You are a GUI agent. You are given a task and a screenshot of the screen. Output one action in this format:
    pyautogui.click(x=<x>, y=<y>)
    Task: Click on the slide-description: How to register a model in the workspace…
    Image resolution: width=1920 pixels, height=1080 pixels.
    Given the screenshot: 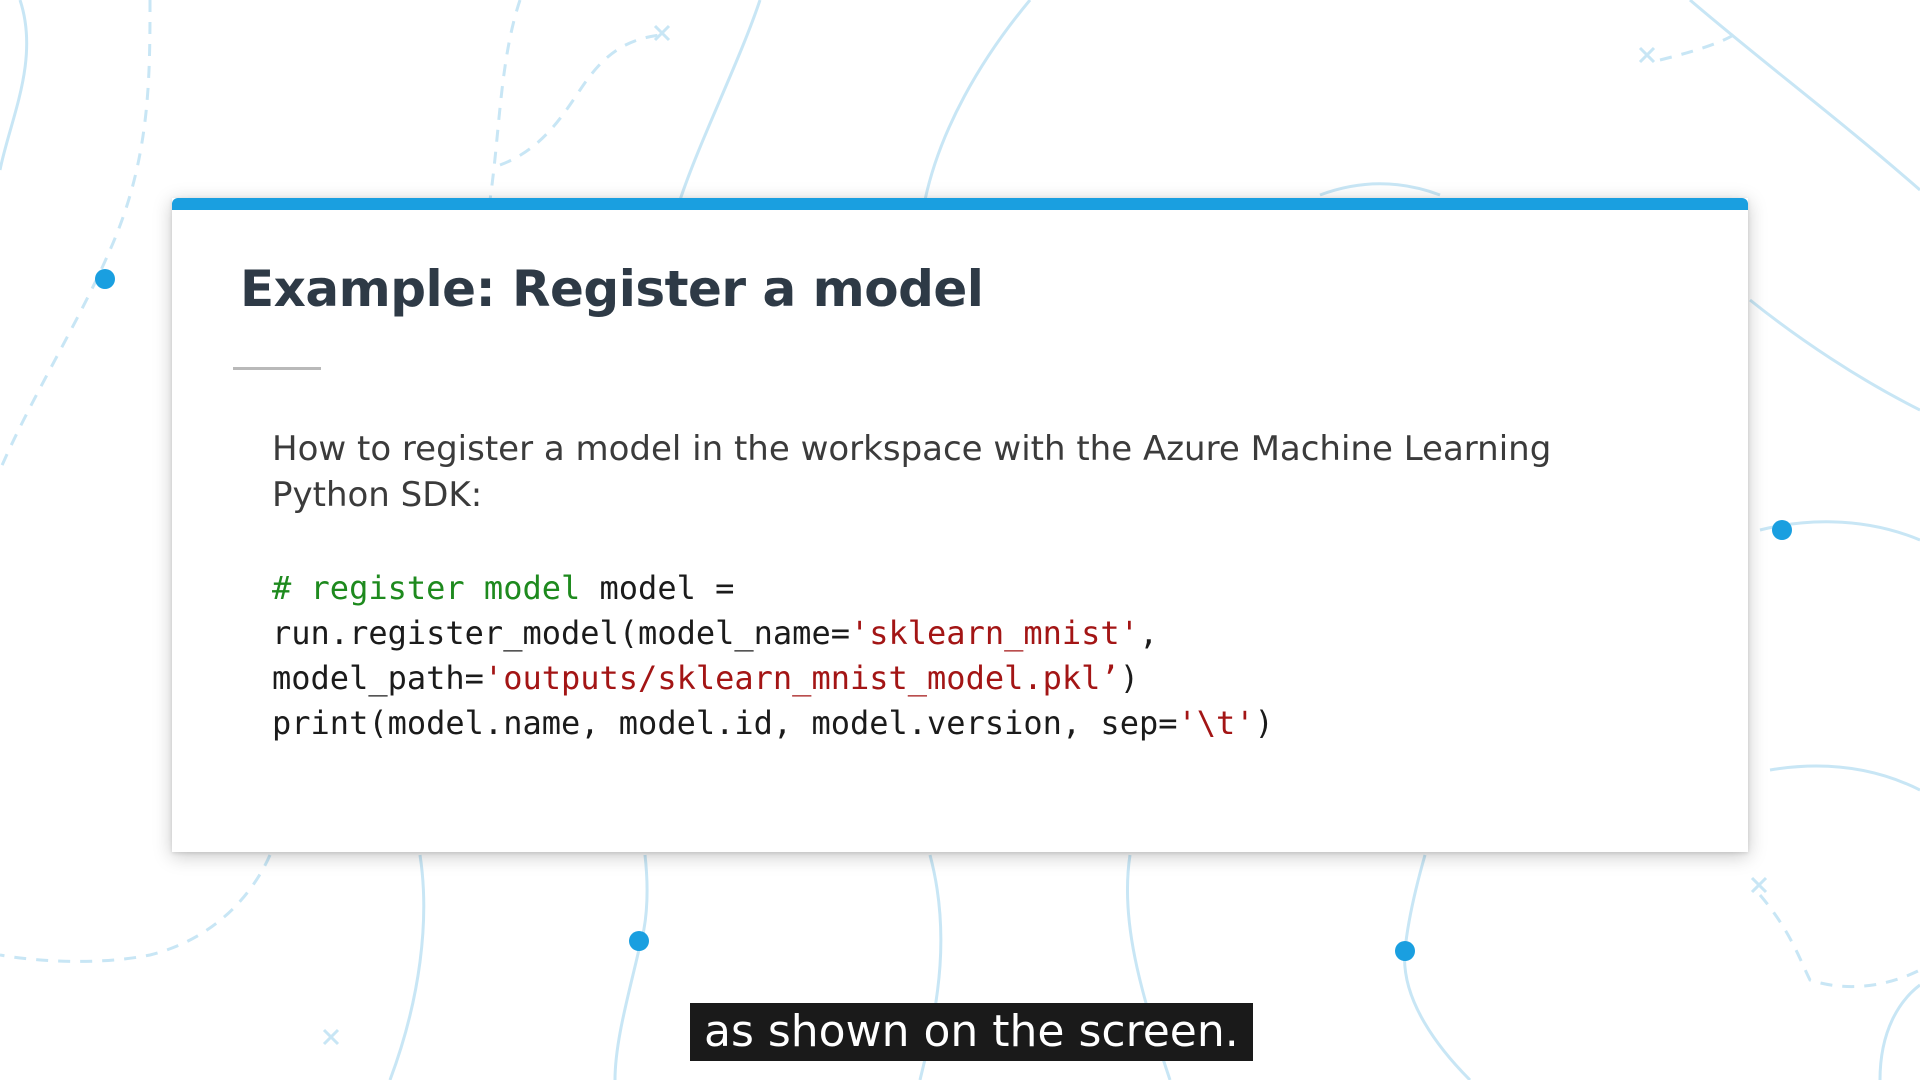 What is the action you would take?
    pyautogui.click(x=912, y=472)
    